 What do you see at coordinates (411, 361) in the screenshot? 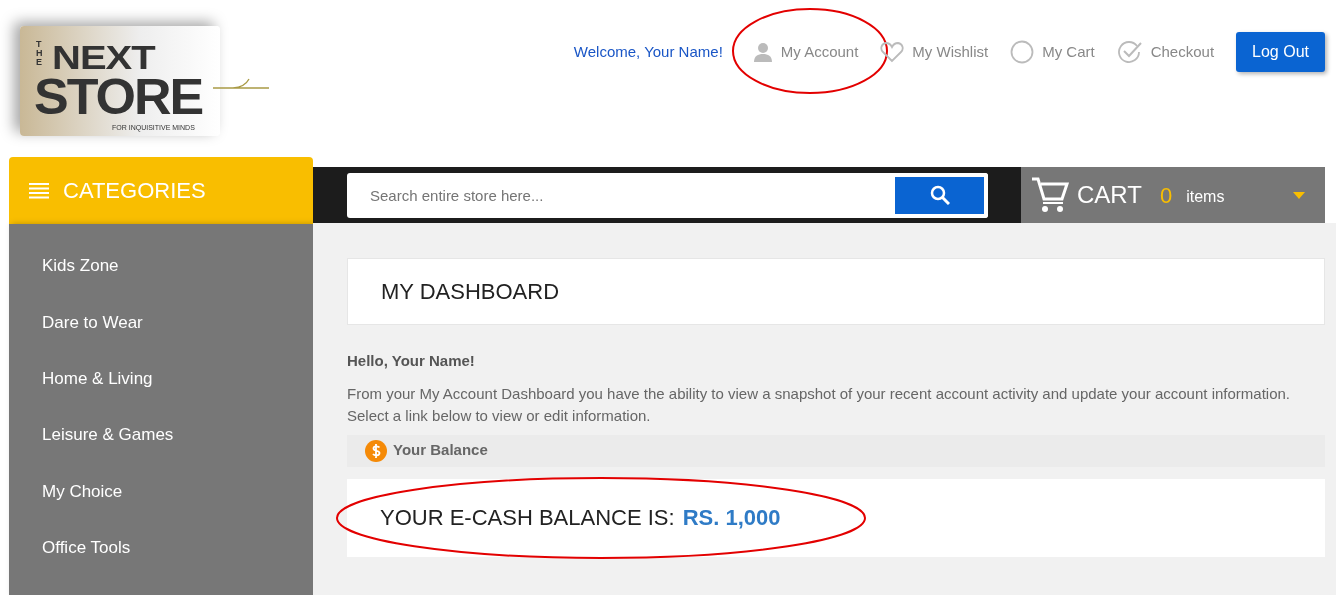
I see `greeting-text: Hello, Your Name!` at bounding box center [411, 361].